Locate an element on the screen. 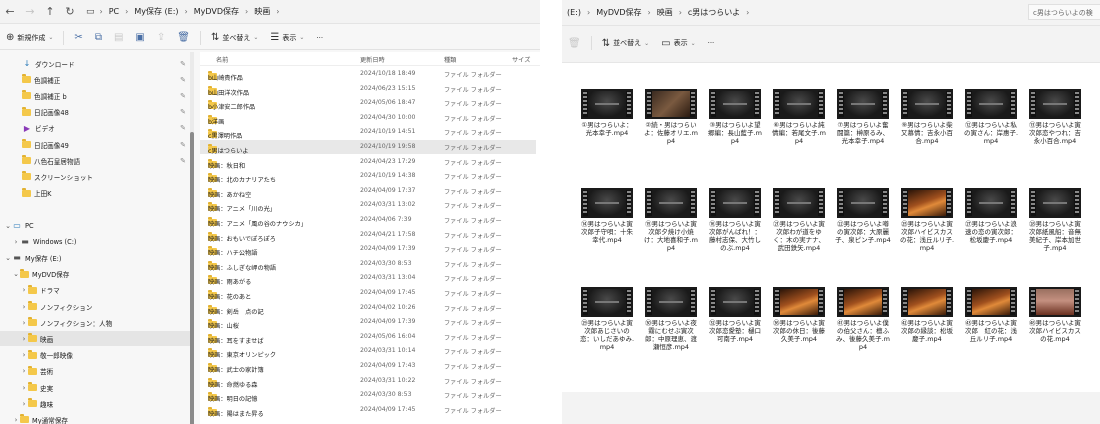 This screenshot has height=424, width=1100. rename-icon: ▣ is located at coordinates (139, 37).